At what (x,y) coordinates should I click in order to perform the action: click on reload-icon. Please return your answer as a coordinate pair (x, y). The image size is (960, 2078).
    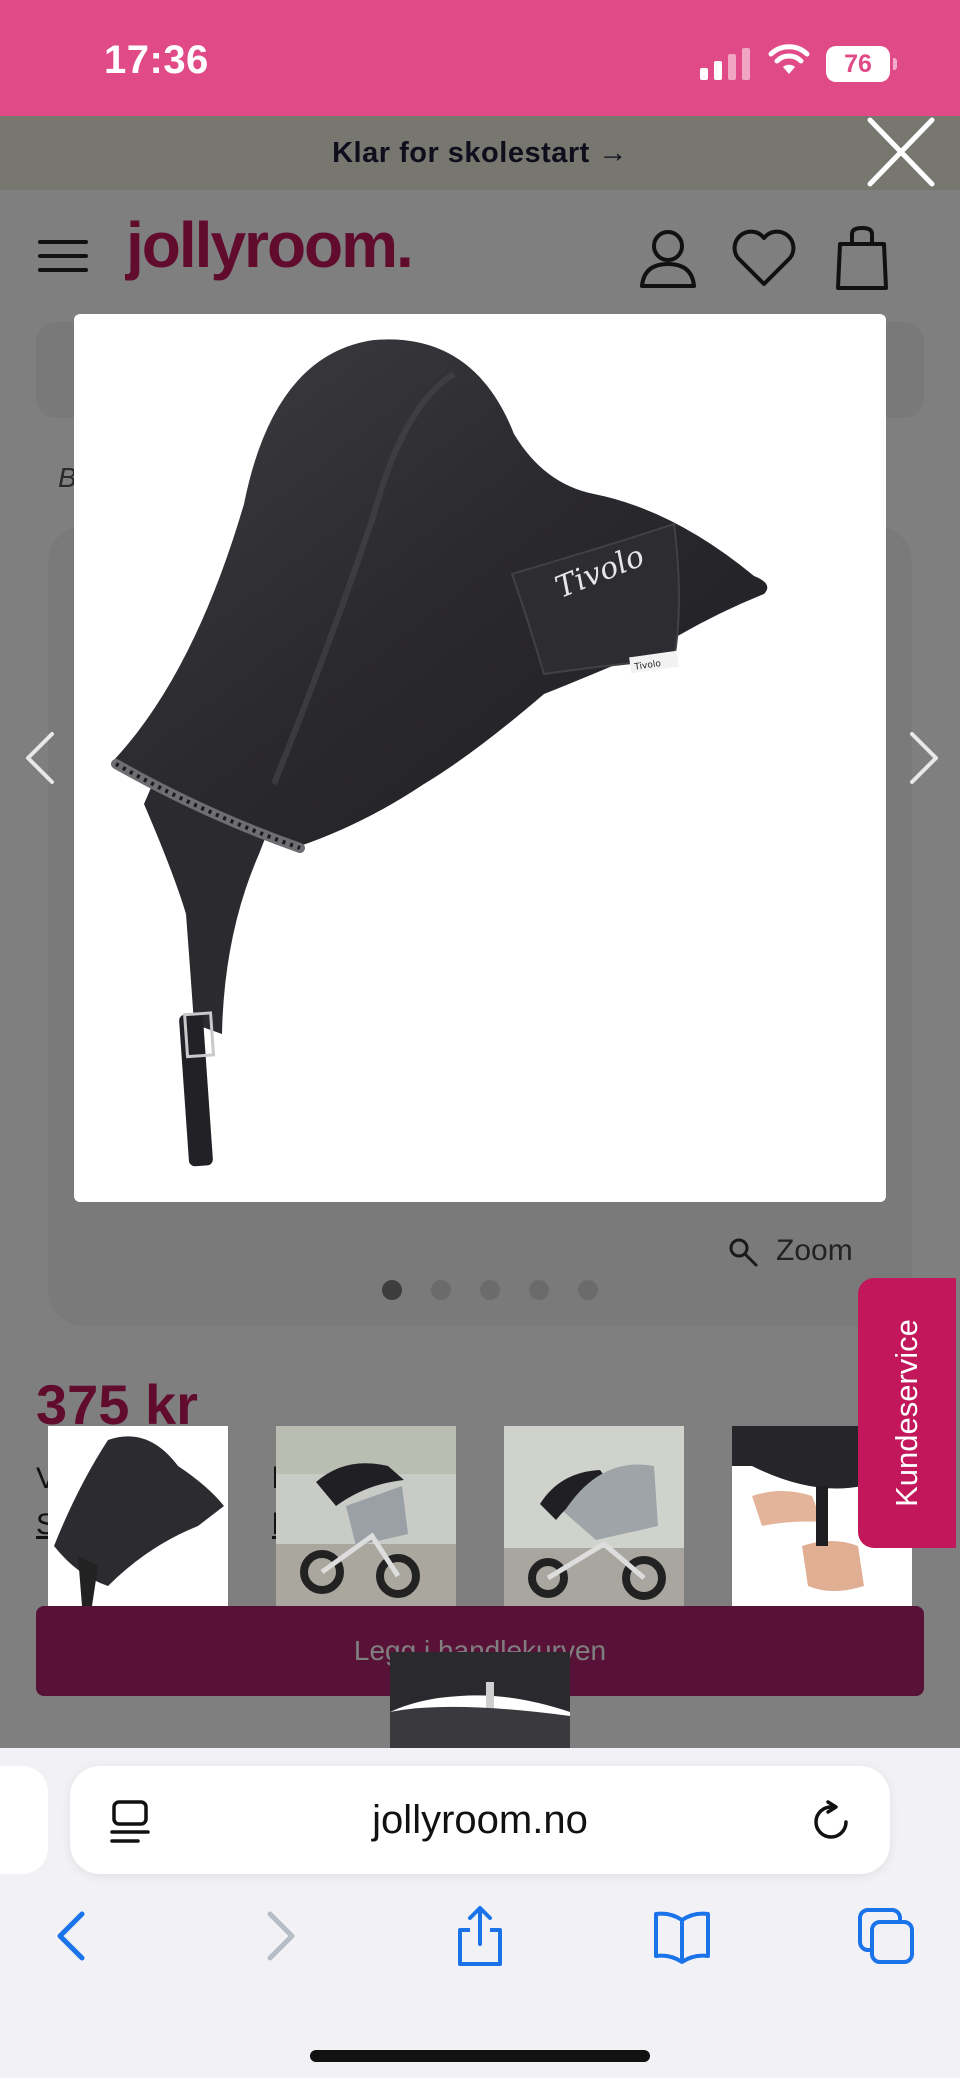
    Looking at the image, I should click on (831, 1821).